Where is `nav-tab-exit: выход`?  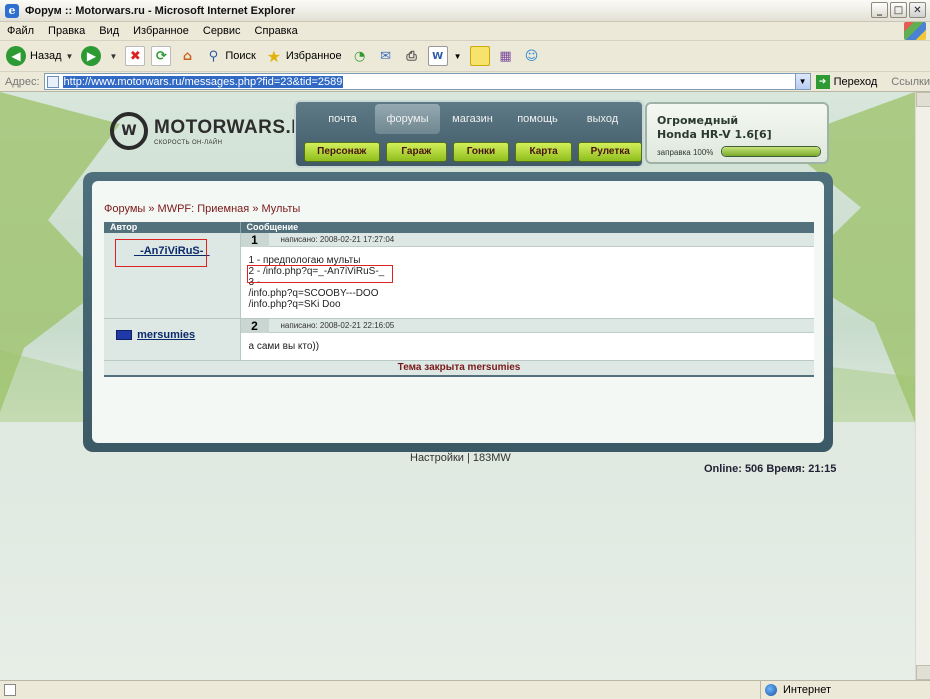 nav-tab-exit: выход is located at coordinates (602, 119).